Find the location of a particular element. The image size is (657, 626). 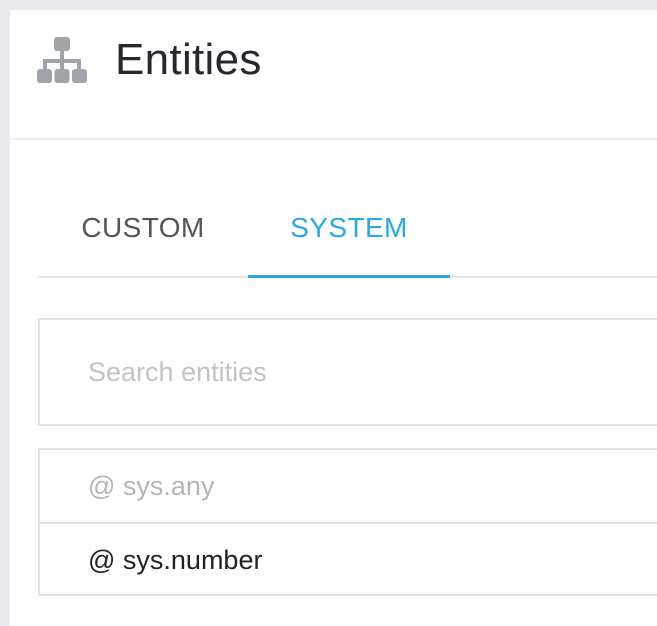

entity-tabs: CUSTOM SYSTEM is located at coordinates (347, 229).